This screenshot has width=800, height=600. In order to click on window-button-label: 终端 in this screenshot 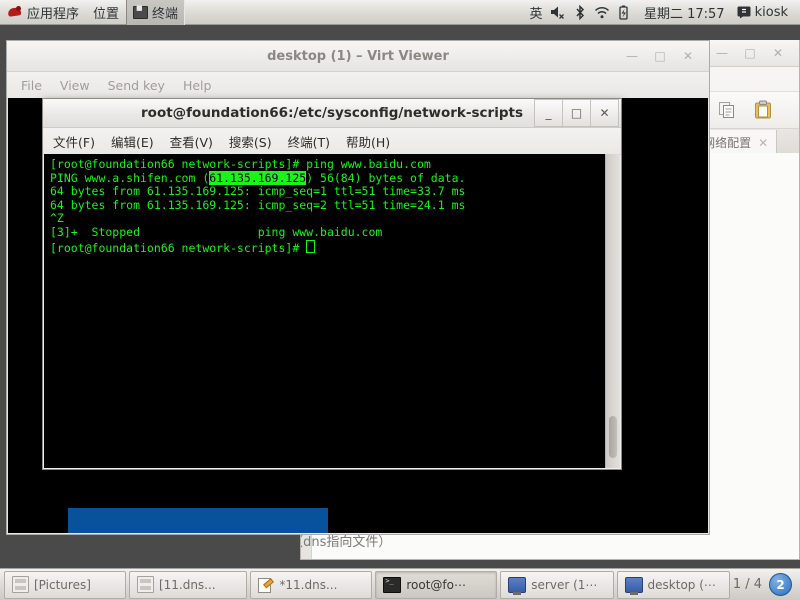, I will do `click(165, 14)`.